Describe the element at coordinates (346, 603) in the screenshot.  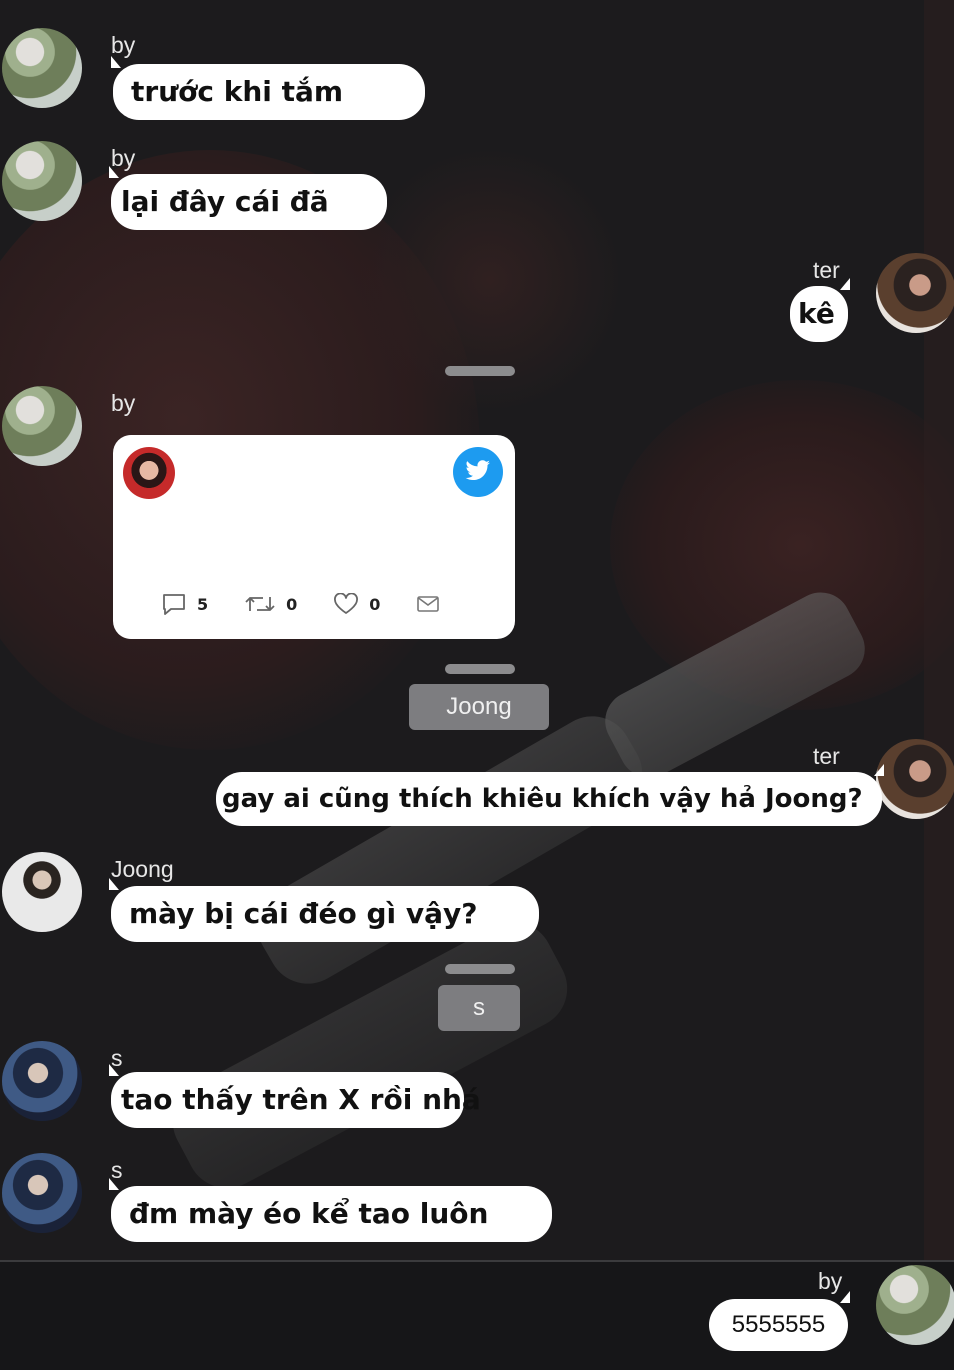
I see `like-icon` at that location.